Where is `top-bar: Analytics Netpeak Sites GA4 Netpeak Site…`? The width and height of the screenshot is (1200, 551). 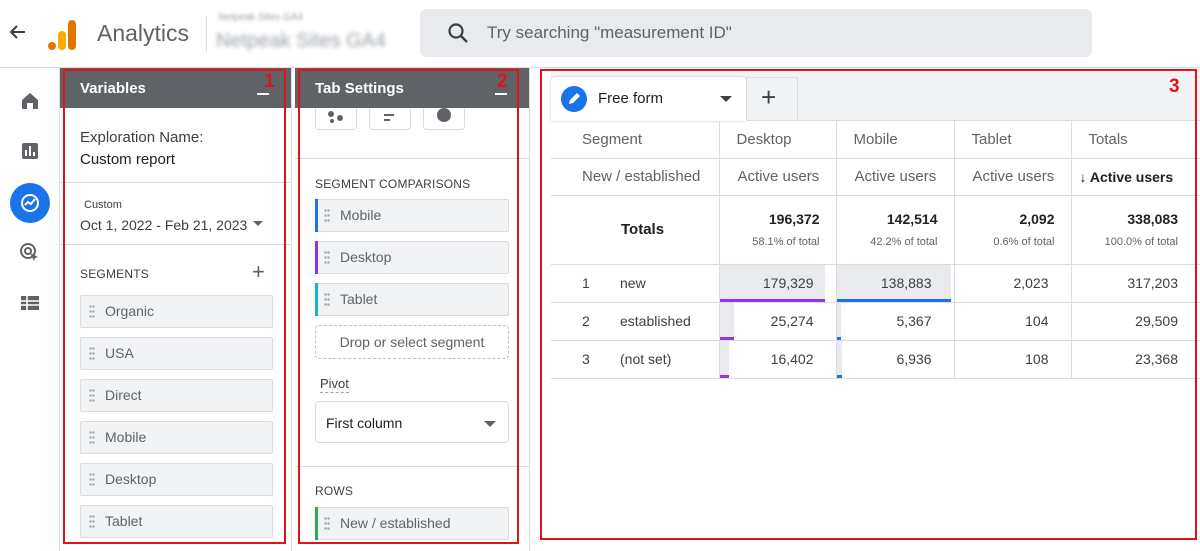
top-bar: Analytics Netpeak Sites GA4 Netpeak Site… is located at coordinates (600, 34).